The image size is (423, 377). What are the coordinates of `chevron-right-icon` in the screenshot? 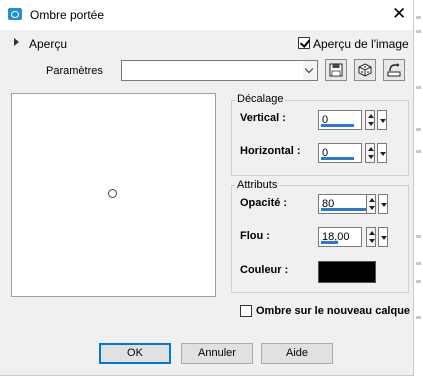 It's located at (16, 42).